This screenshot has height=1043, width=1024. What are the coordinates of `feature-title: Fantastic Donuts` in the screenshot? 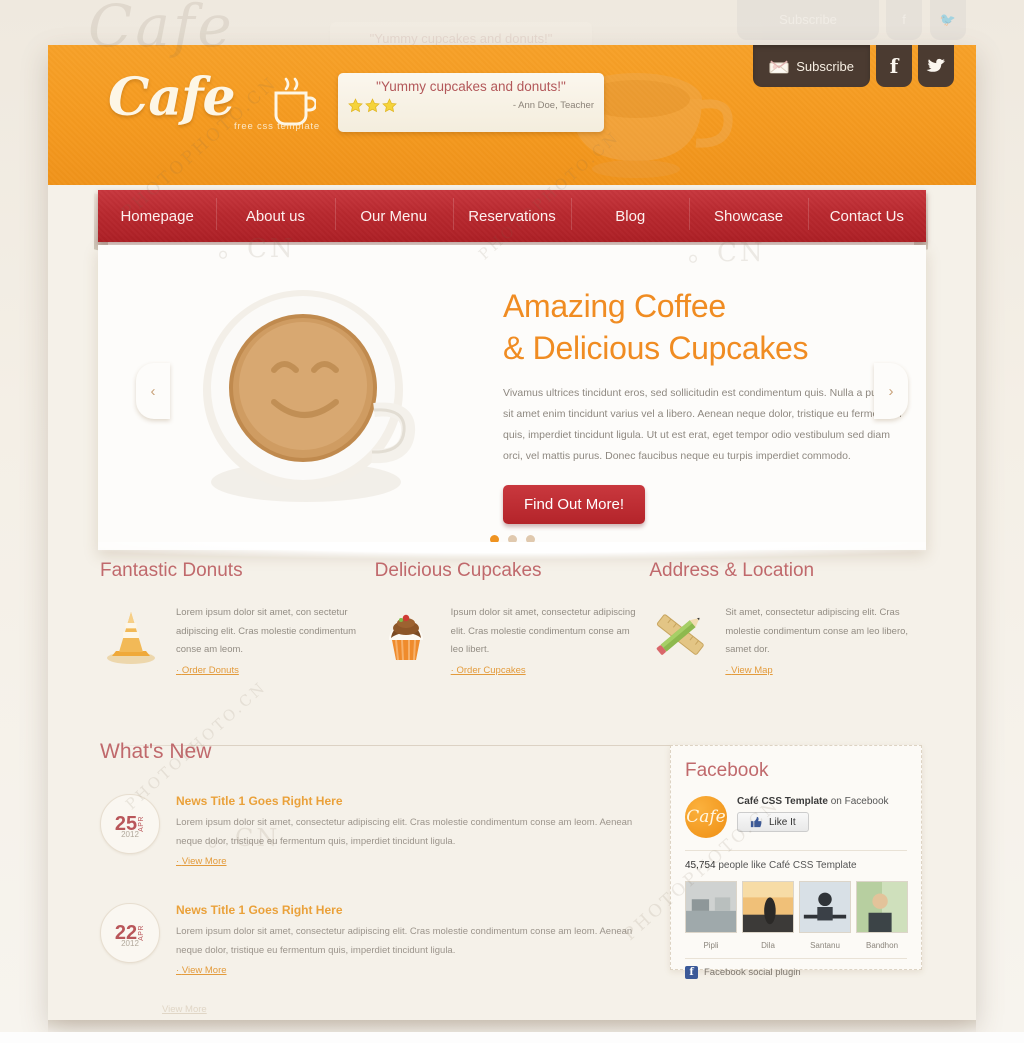 It's located at (171, 570).